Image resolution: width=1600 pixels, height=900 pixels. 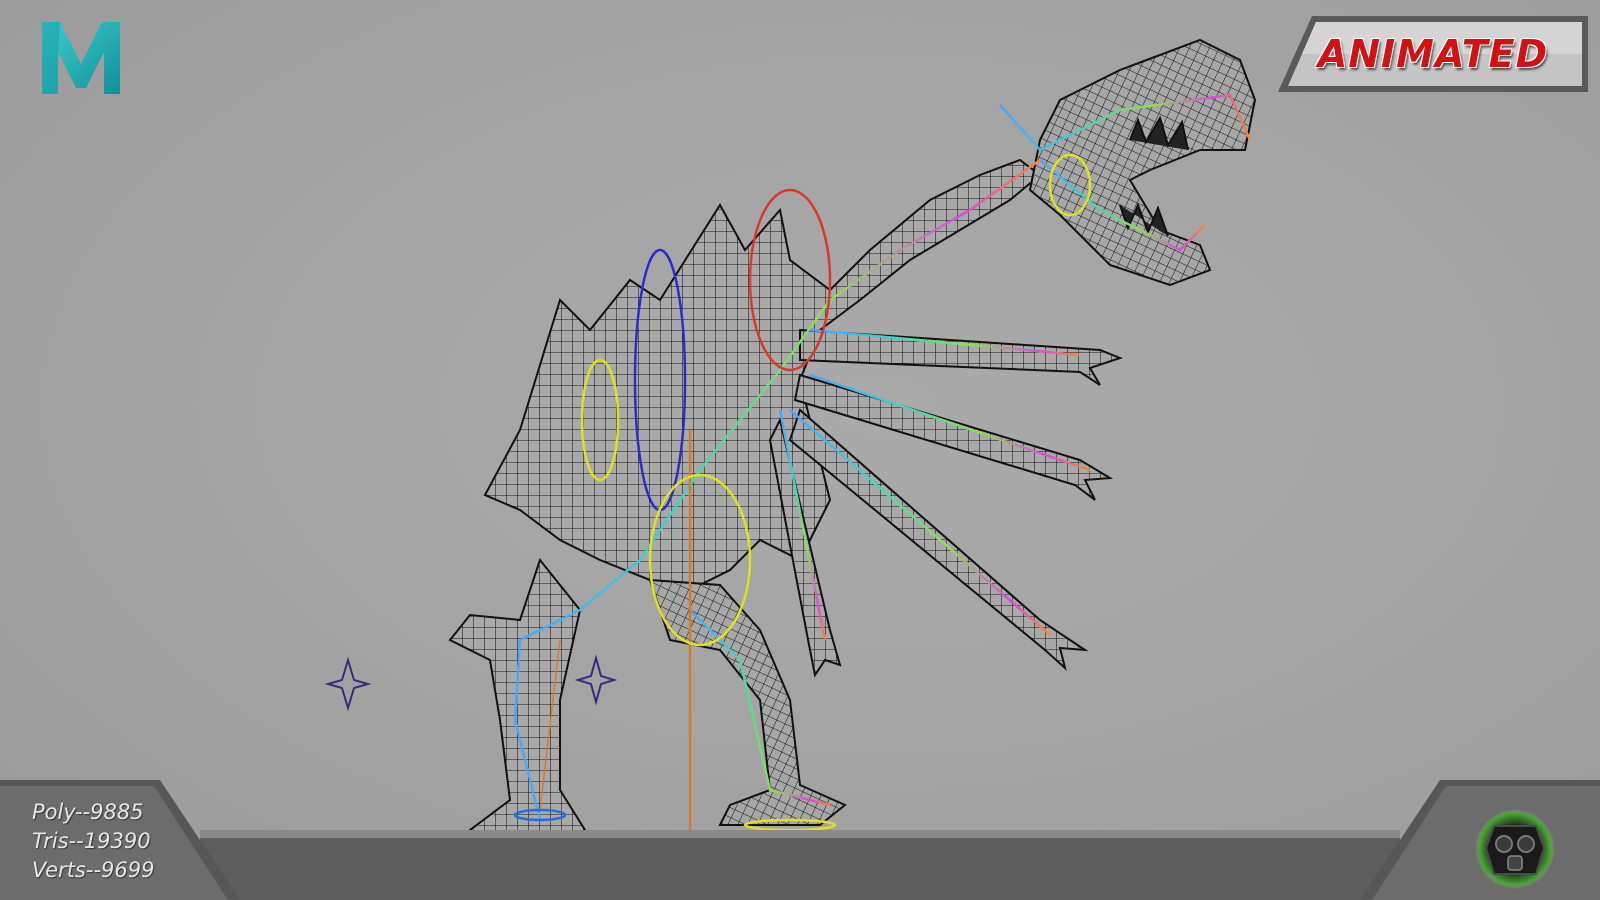 What do you see at coordinates (93, 870) in the screenshot?
I see `verts-count: Verts--9699` at bounding box center [93, 870].